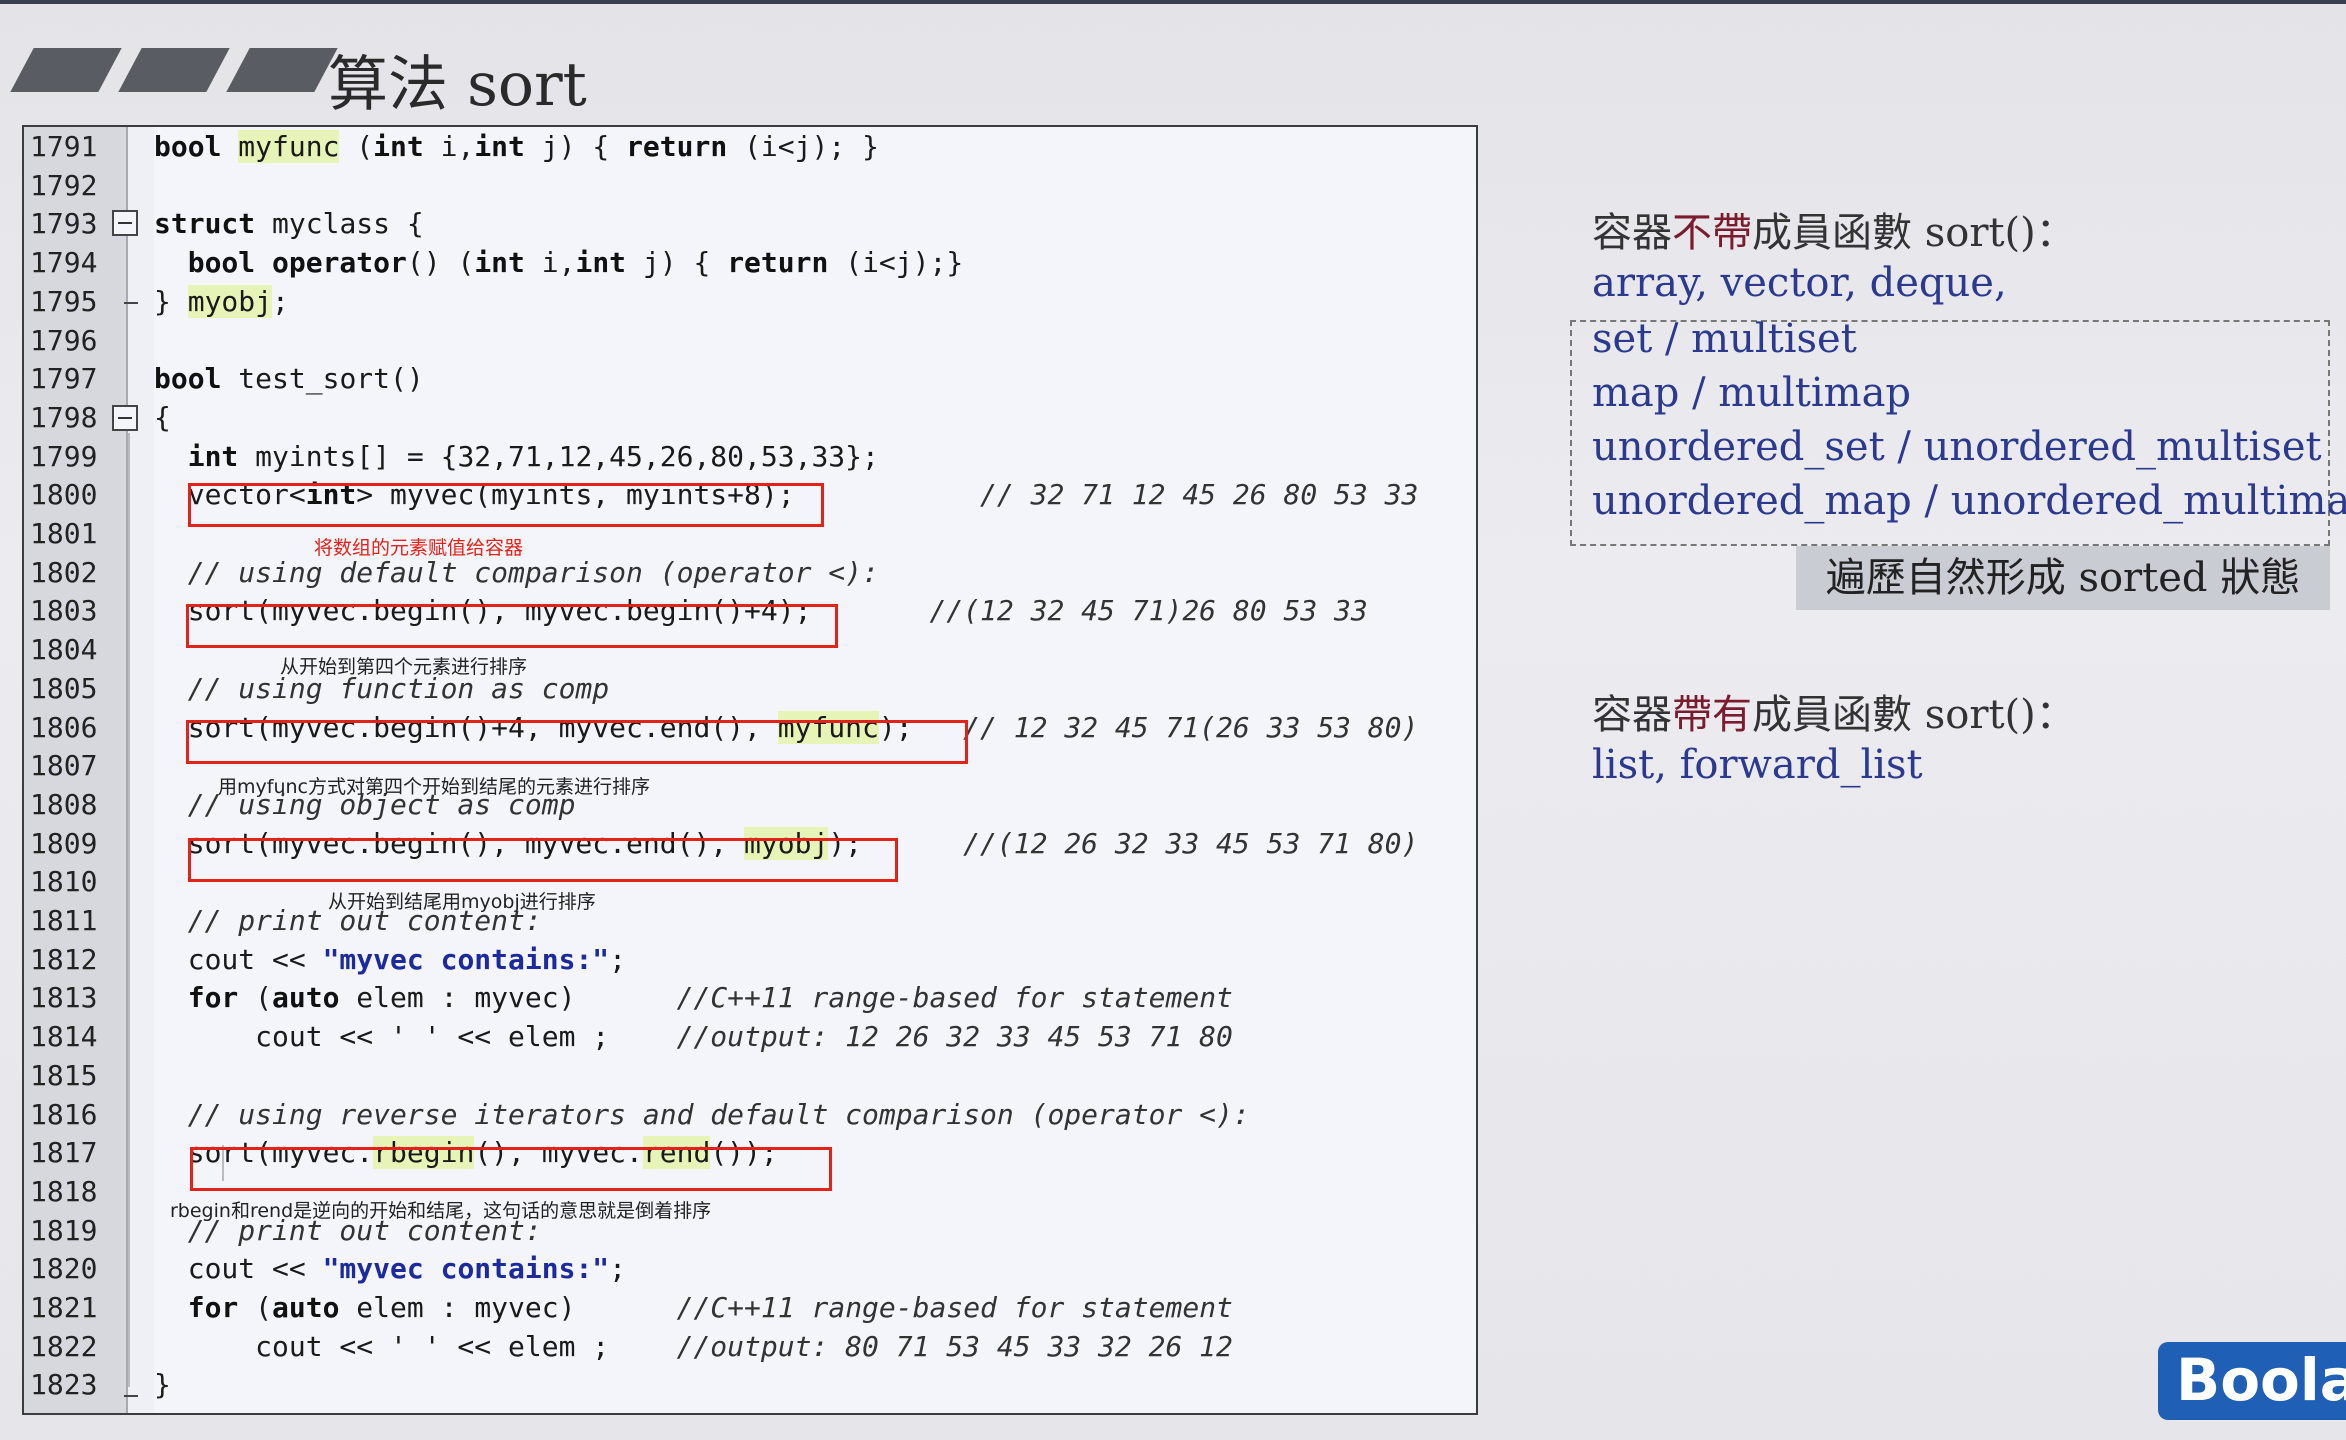 The height and width of the screenshot is (1440, 2346). I want to click on code-token: i,, so click(449, 146).